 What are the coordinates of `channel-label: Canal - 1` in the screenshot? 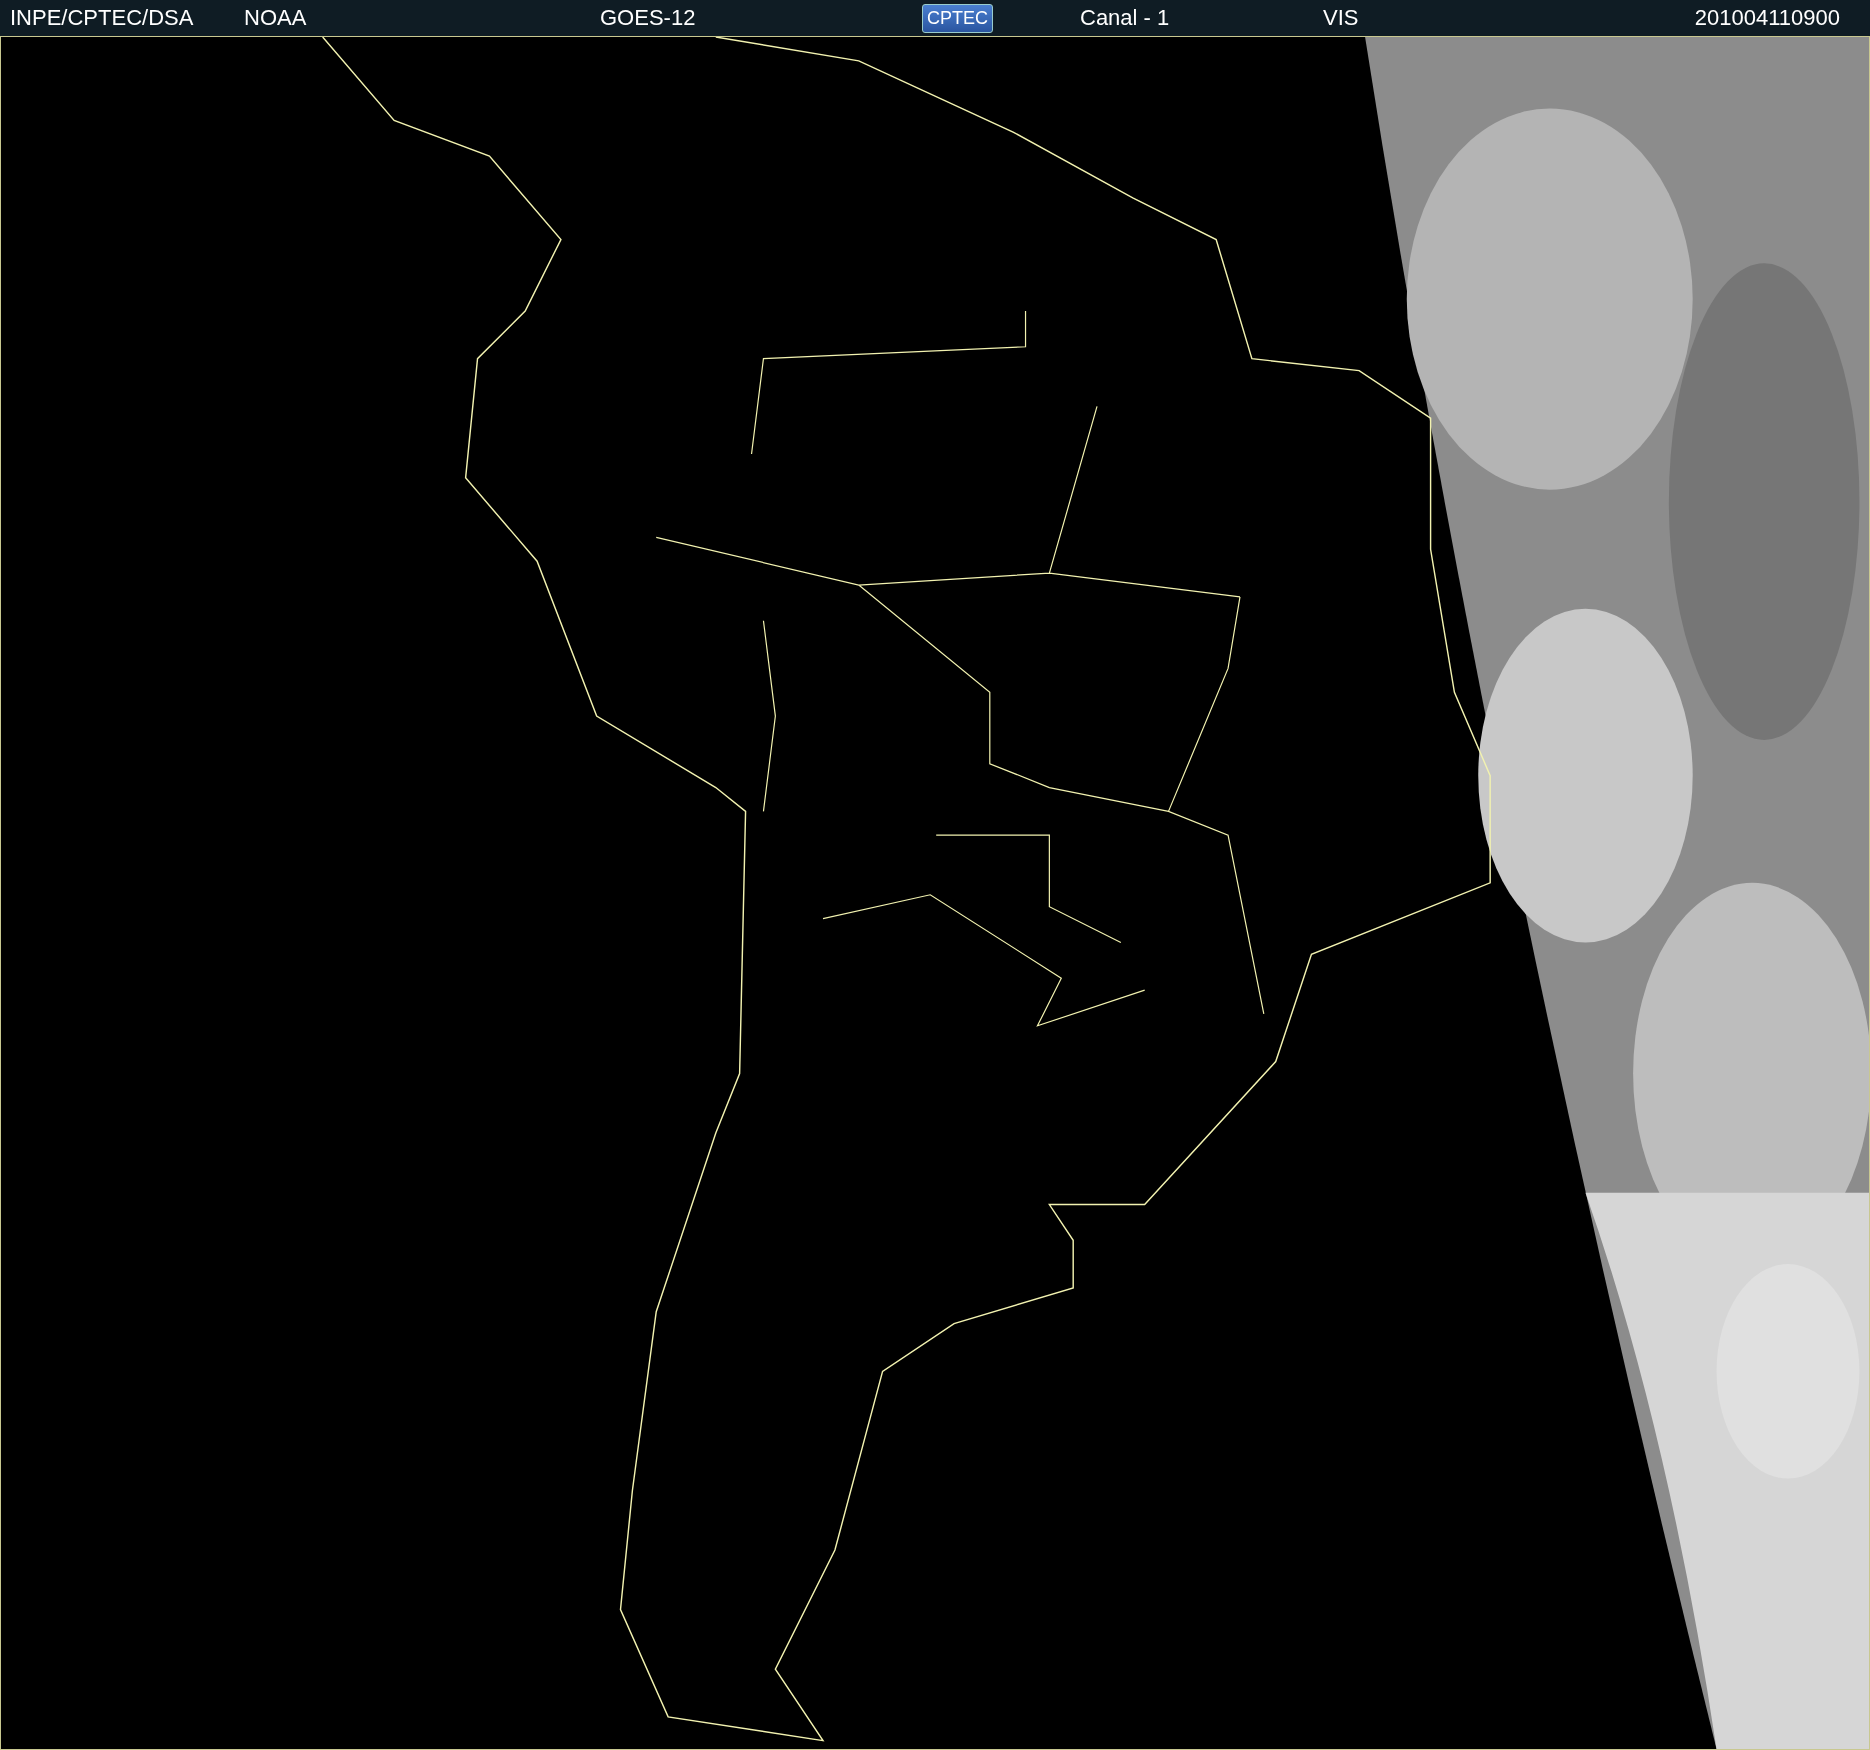 It's located at (1125, 18).